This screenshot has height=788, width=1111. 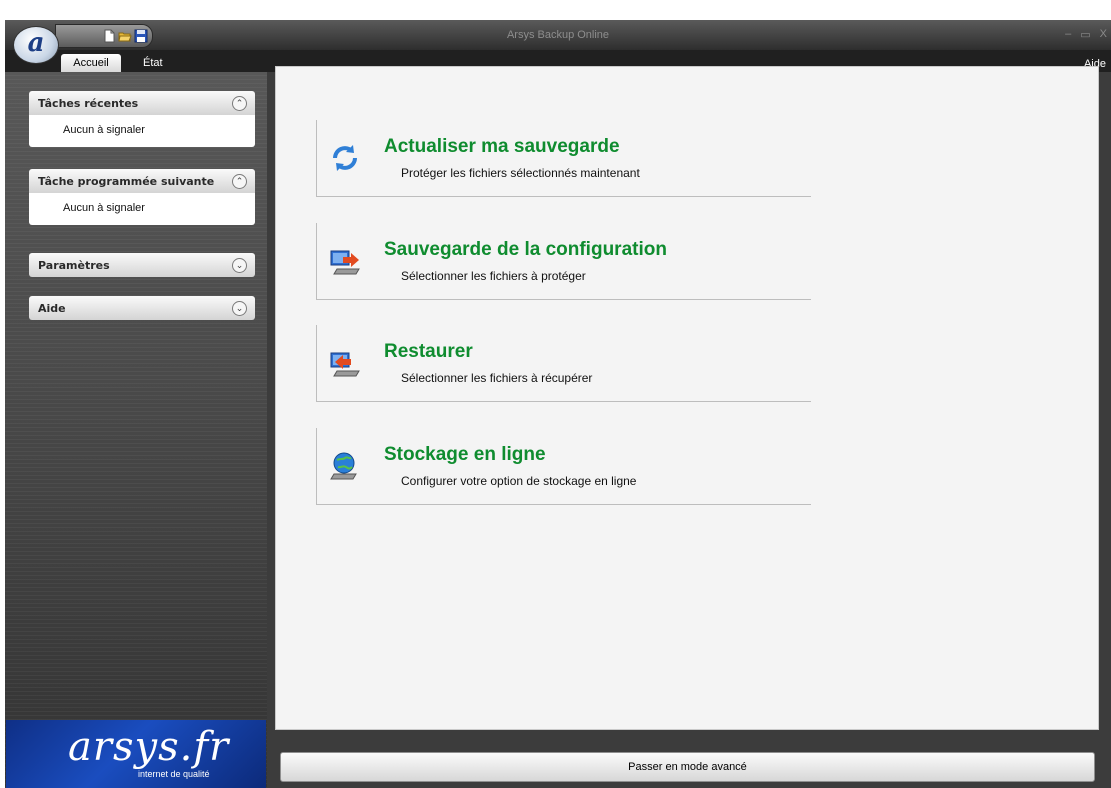 What do you see at coordinates (74, 265) in the screenshot?
I see `panel-title: Paramètres` at bounding box center [74, 265].